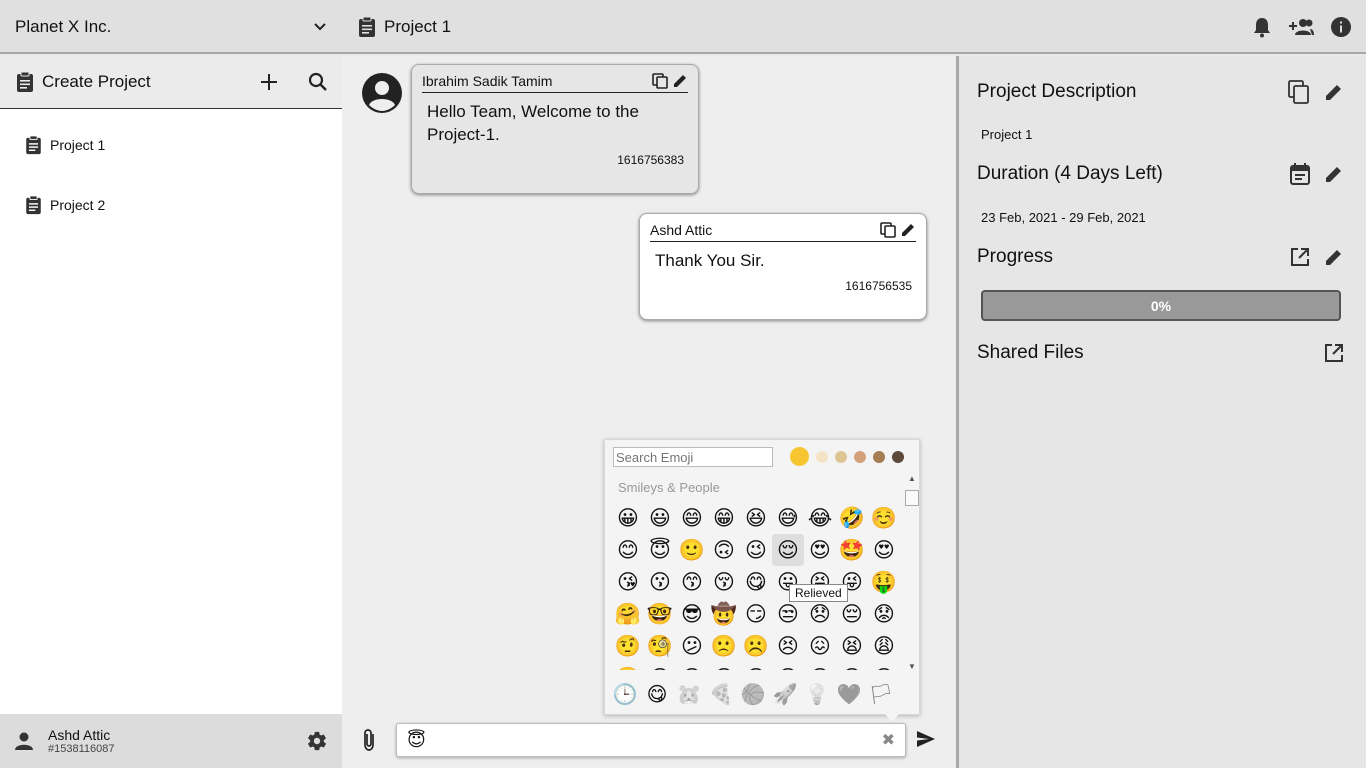 The image size is (1366, 768). I want to click on emoji-category-tab: 🕒, so click(625, 694).